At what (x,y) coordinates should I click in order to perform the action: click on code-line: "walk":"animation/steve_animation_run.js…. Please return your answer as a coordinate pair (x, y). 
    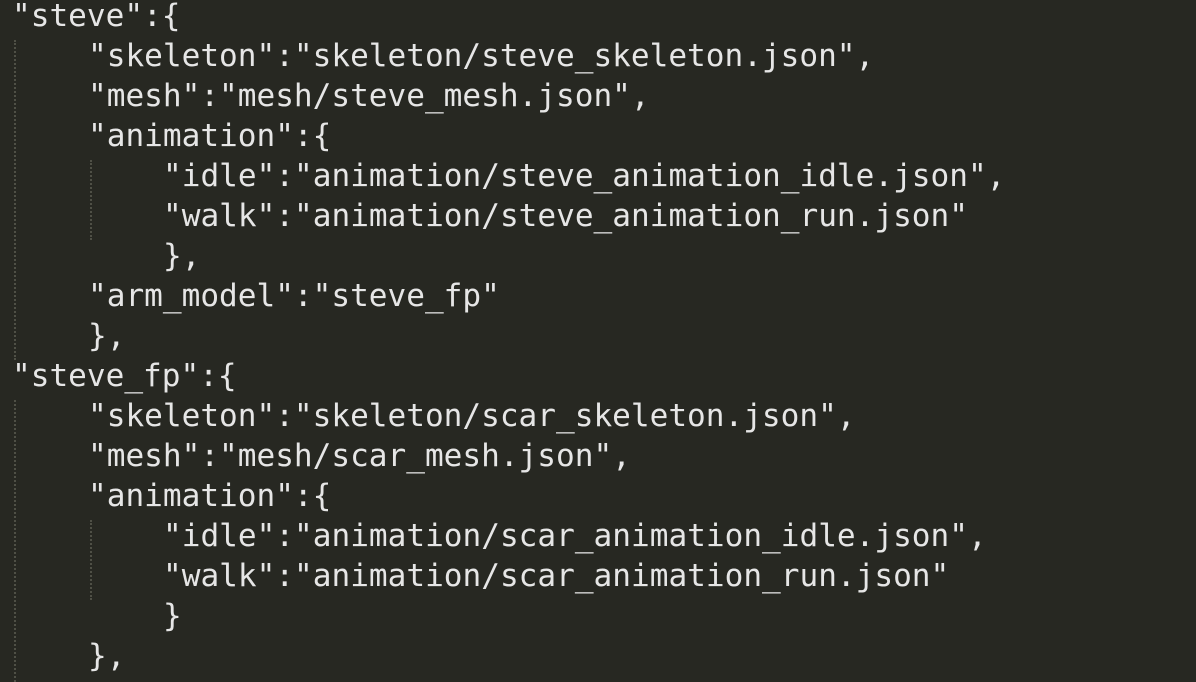
    Looking at the image, I should click on (565, 216).